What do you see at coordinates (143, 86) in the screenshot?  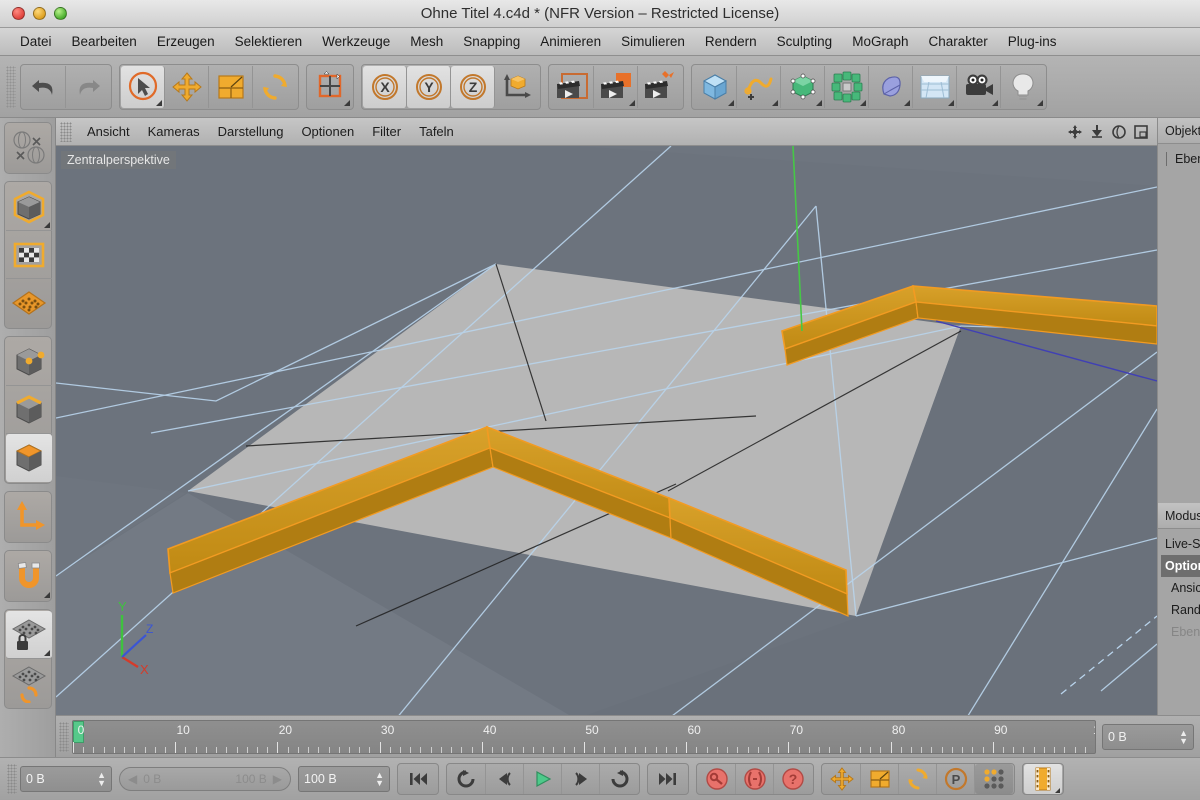 I see `select-tool-button` at bounding box center [143, 86].